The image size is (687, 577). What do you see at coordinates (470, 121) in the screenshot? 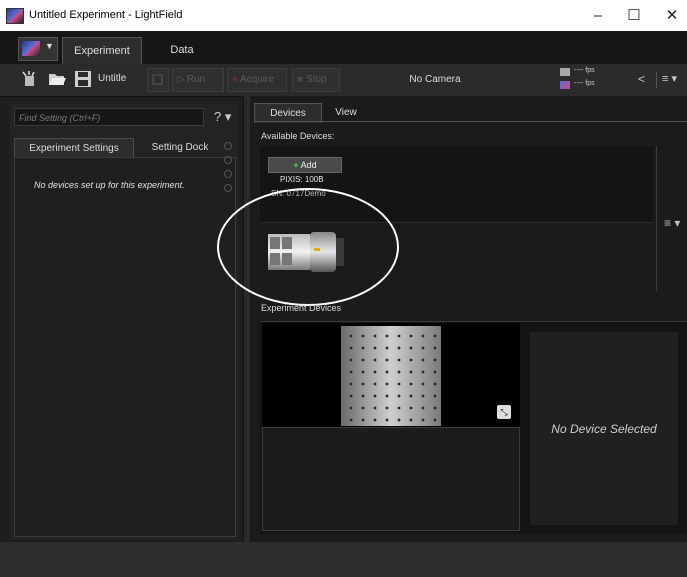
I see `tab-underline` at bounding box center [470, 121].